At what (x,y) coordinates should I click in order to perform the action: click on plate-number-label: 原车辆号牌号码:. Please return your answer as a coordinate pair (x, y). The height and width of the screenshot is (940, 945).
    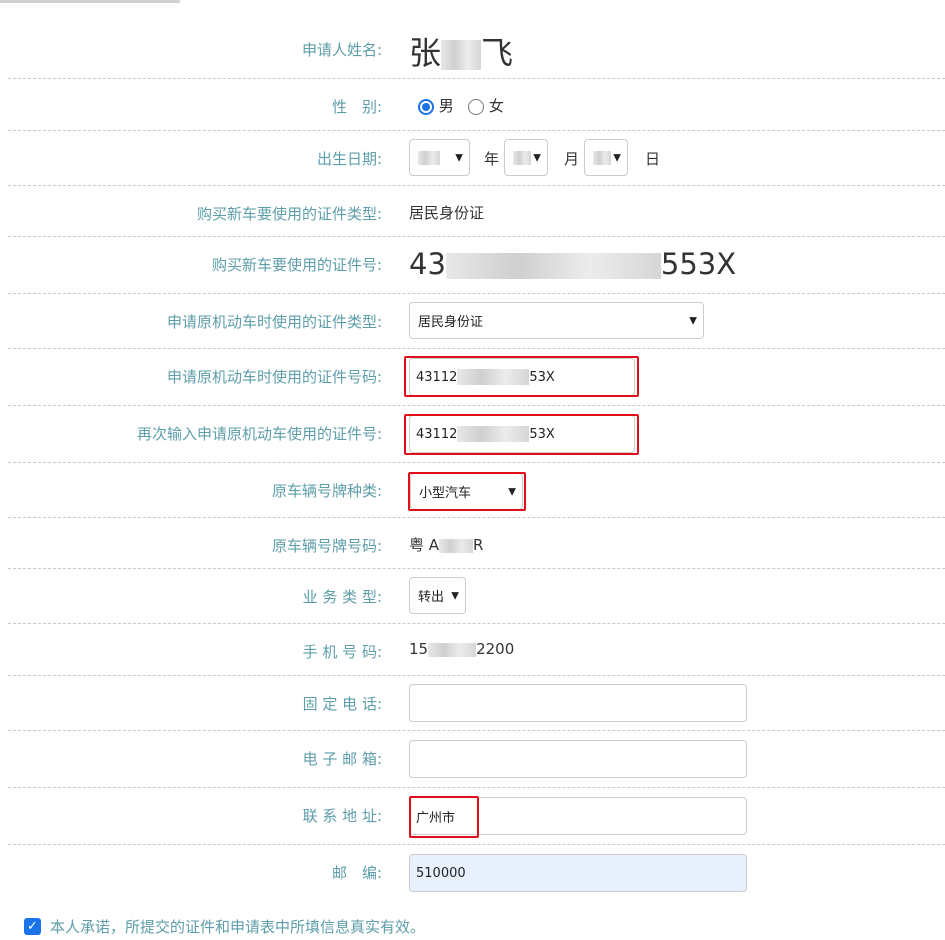
    Looking at the image, I should click on (326, 546).